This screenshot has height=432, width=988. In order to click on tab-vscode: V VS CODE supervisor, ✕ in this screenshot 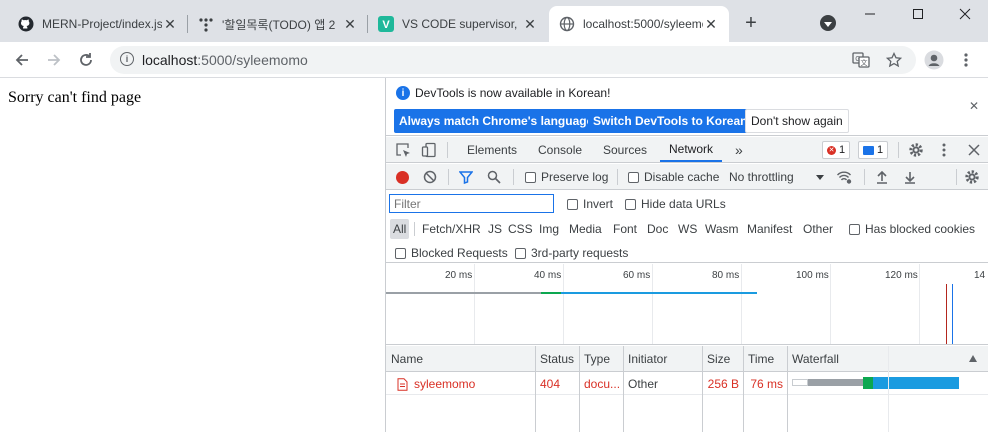, I will do `click(458, 24)`.